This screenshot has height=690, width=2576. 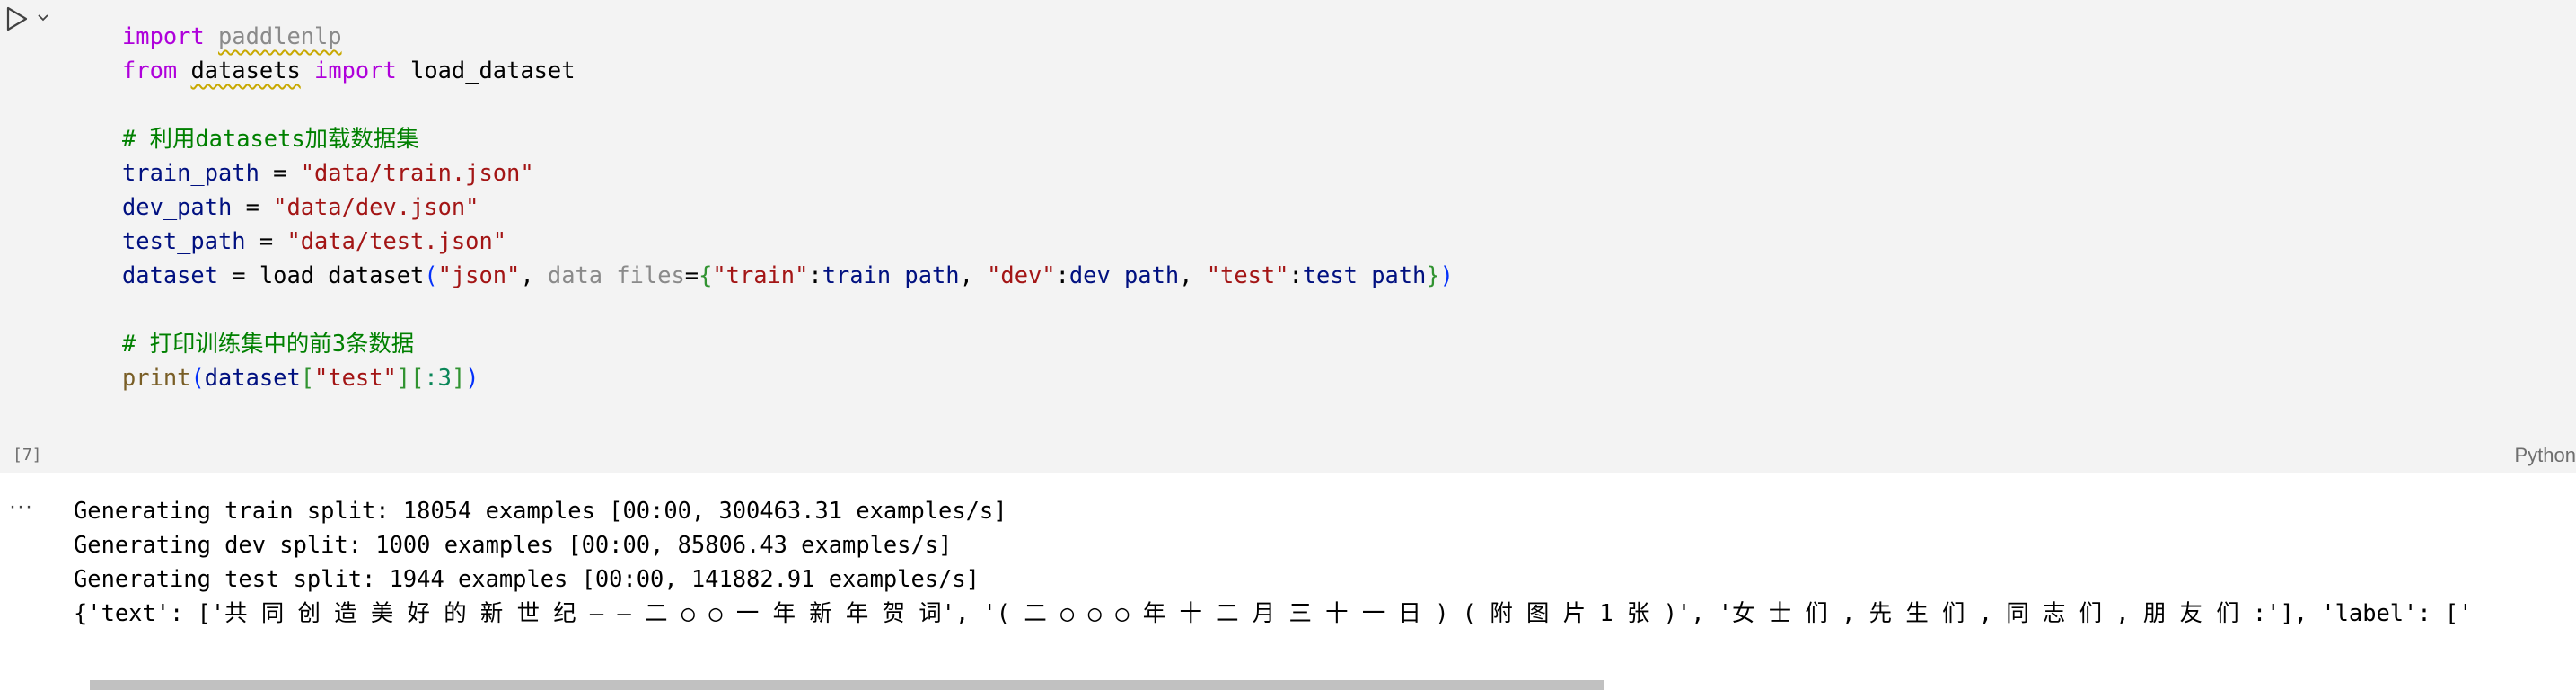 I want to click on code-line: # 利用datasets加载数据集, so click(x=788, y=138).